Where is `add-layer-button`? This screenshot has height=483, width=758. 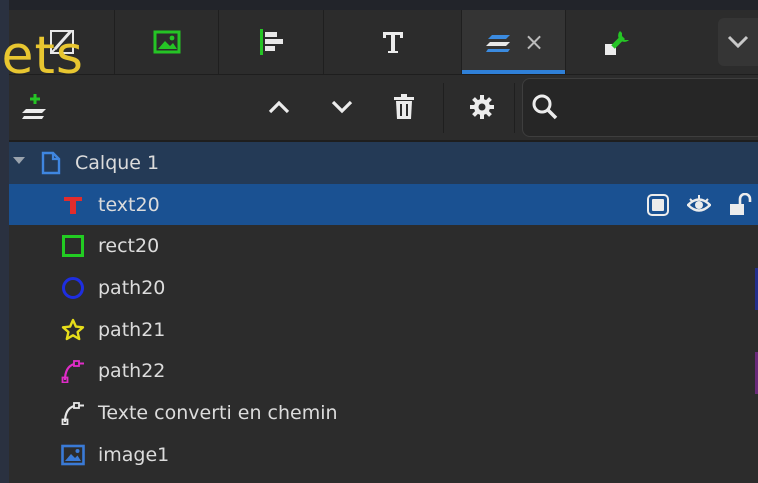
add-layer-button is located at coordinates (35, 107).